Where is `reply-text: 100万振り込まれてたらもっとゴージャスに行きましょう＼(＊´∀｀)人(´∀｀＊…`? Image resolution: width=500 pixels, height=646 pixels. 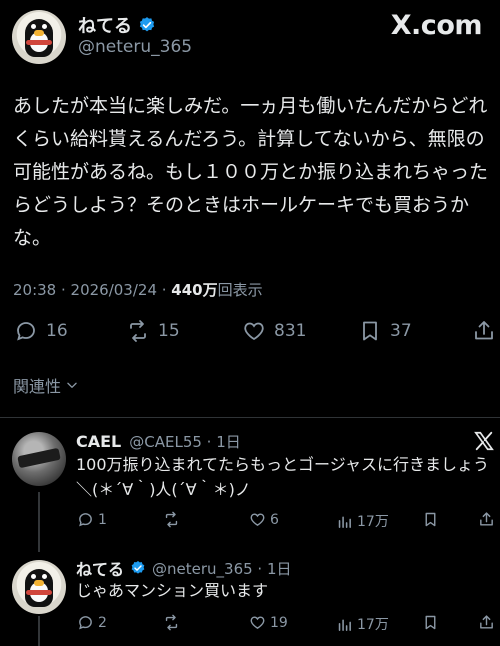
reply-text: 100万振り込まれてたらもっとゴージャスに行きましょう＼(＊´∀｀)人(´∀｀＊… is located at coordinates (282, 477).